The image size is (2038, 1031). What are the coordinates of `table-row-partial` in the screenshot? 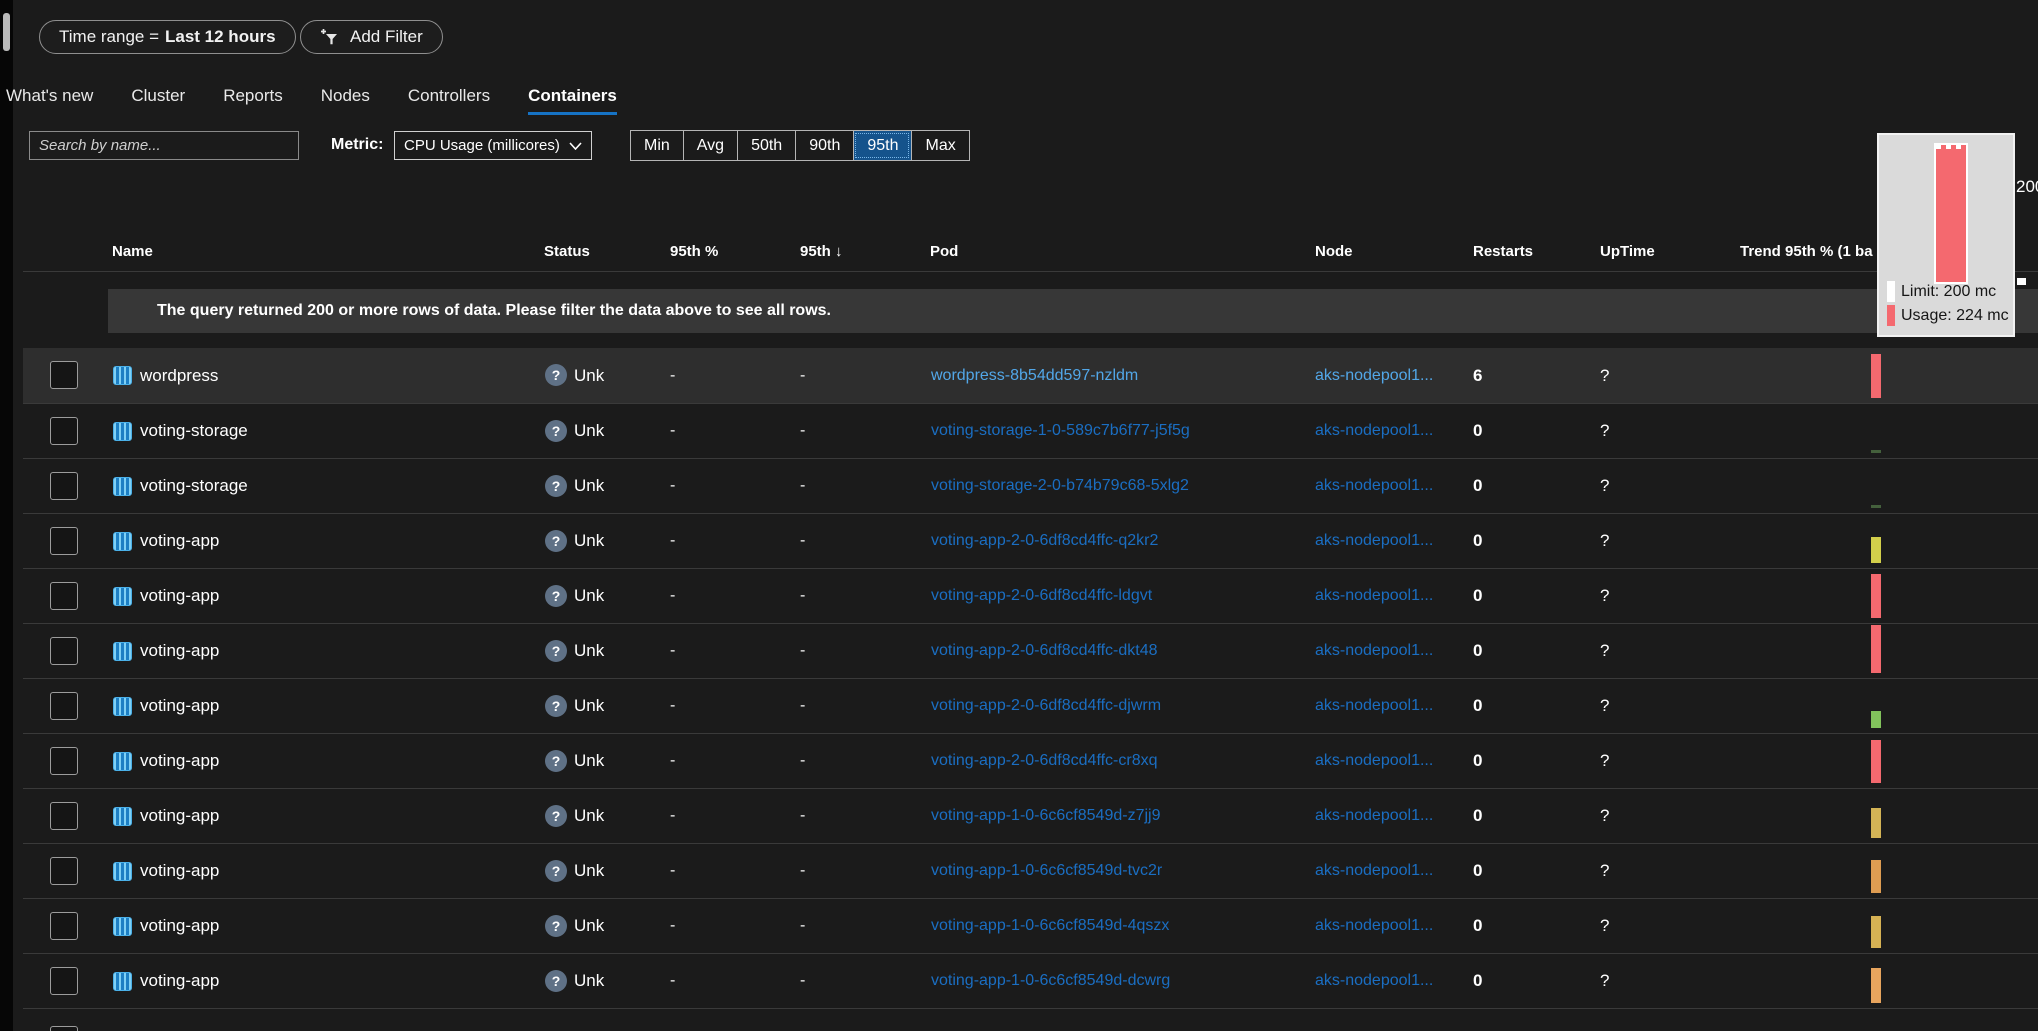 It's located at (1030, 1019).